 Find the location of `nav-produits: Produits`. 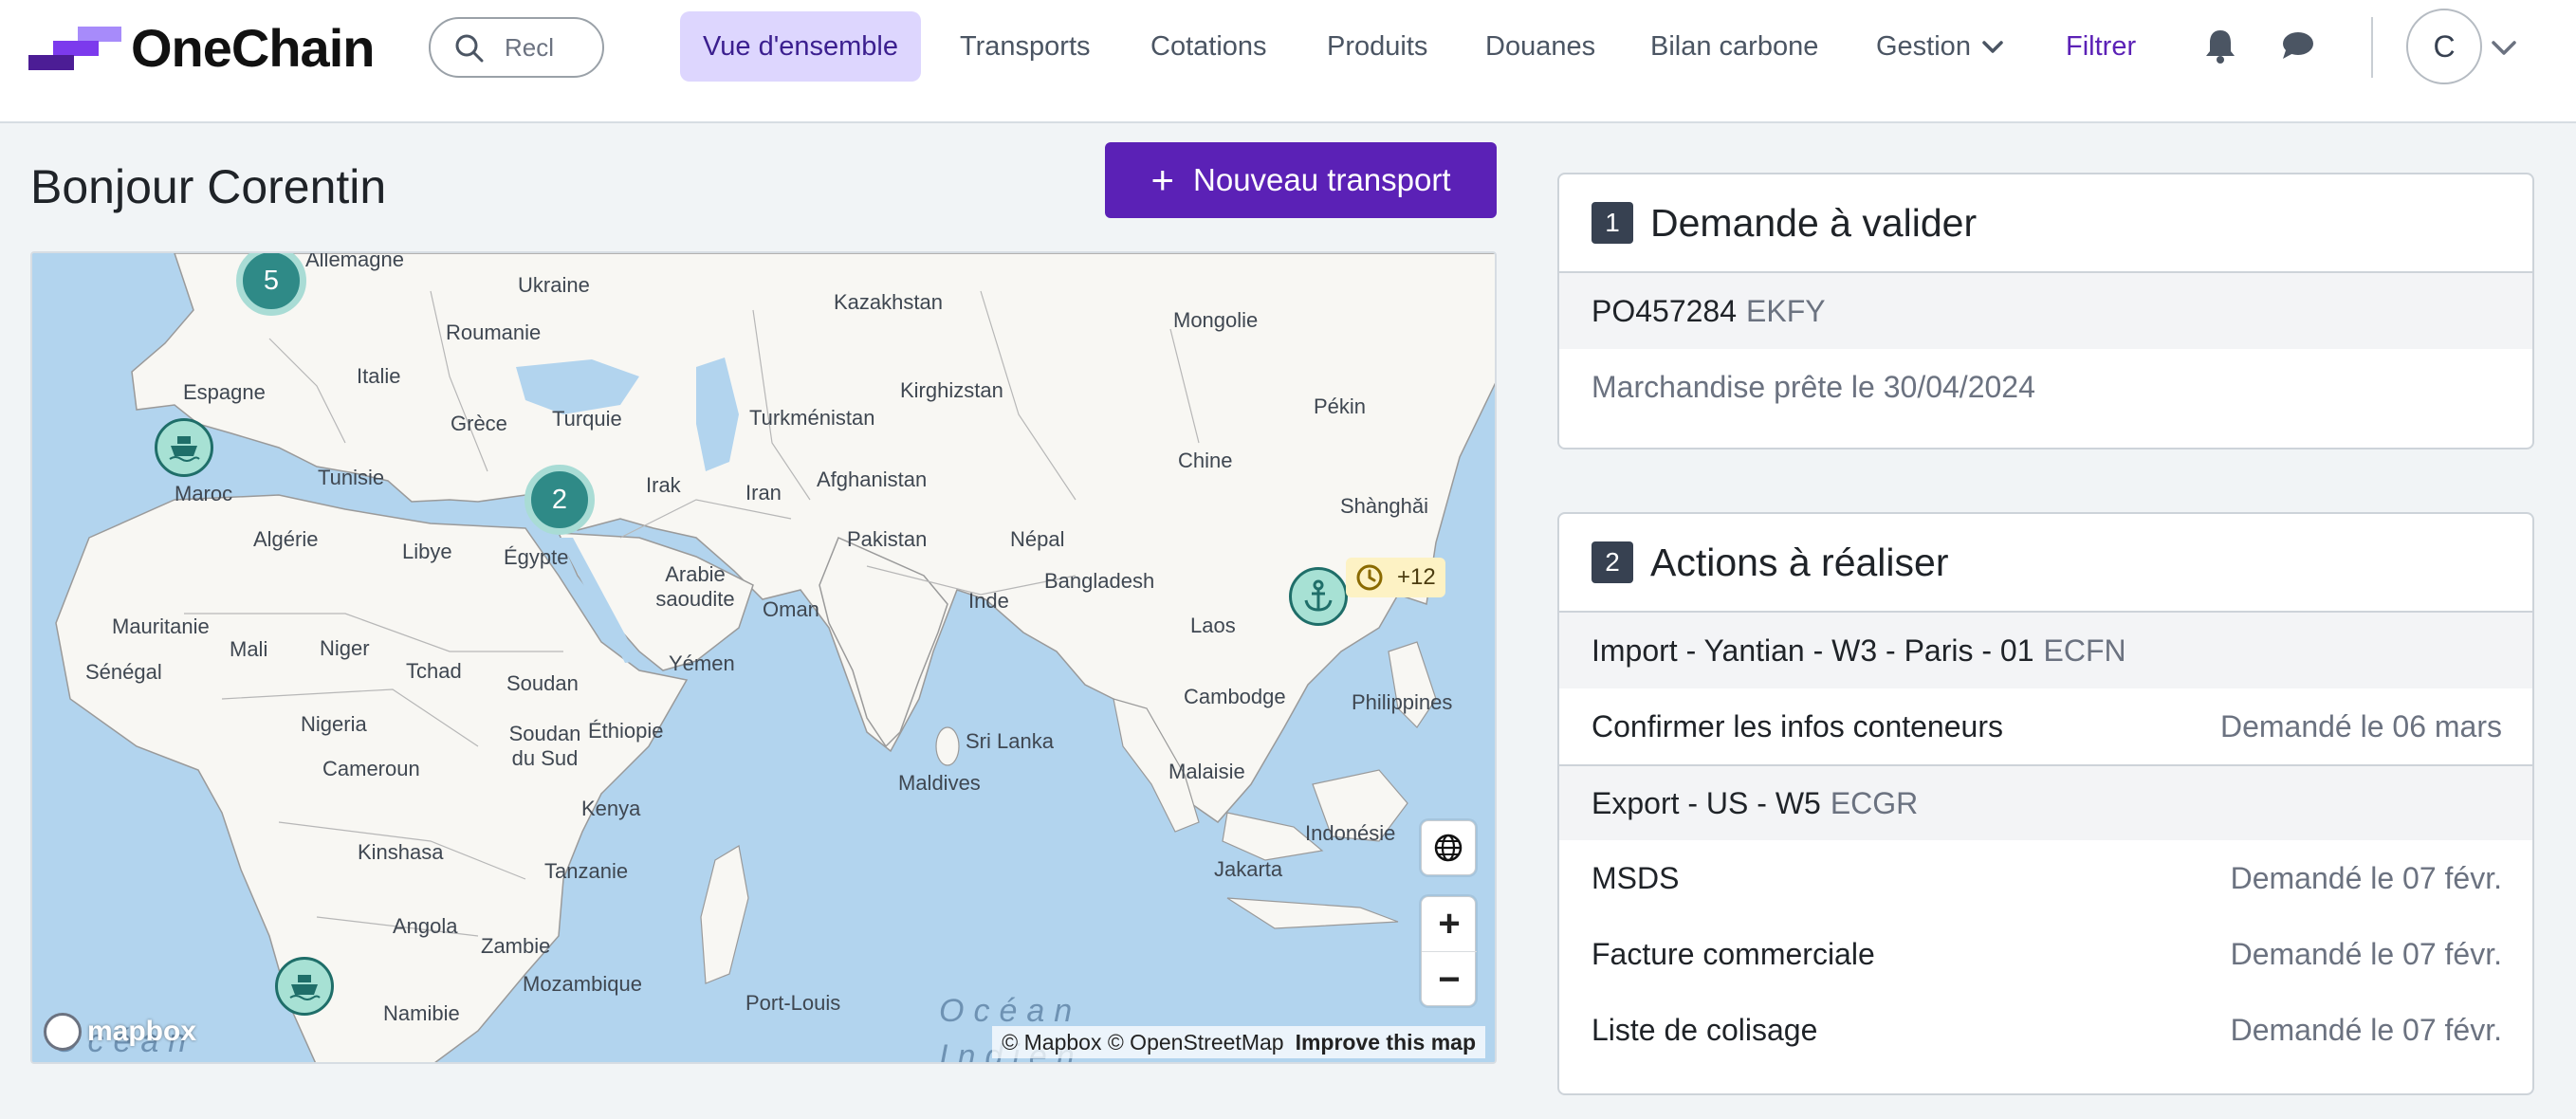

nav-produits: Produits is located at coordinates (1377, 46).